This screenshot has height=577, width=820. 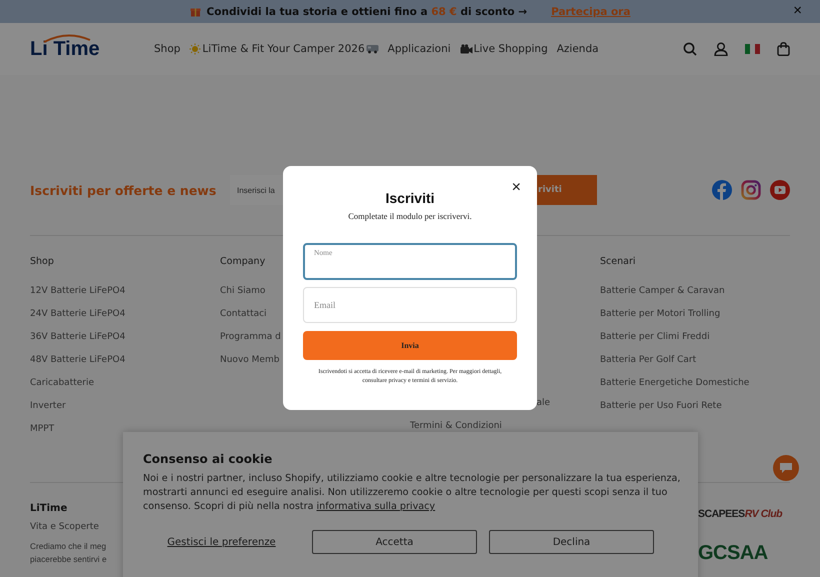 What do you see at coordinates (49, 508) in the screenshot?
I see `about-heading: LiTime` at bounding box center [49, 508].